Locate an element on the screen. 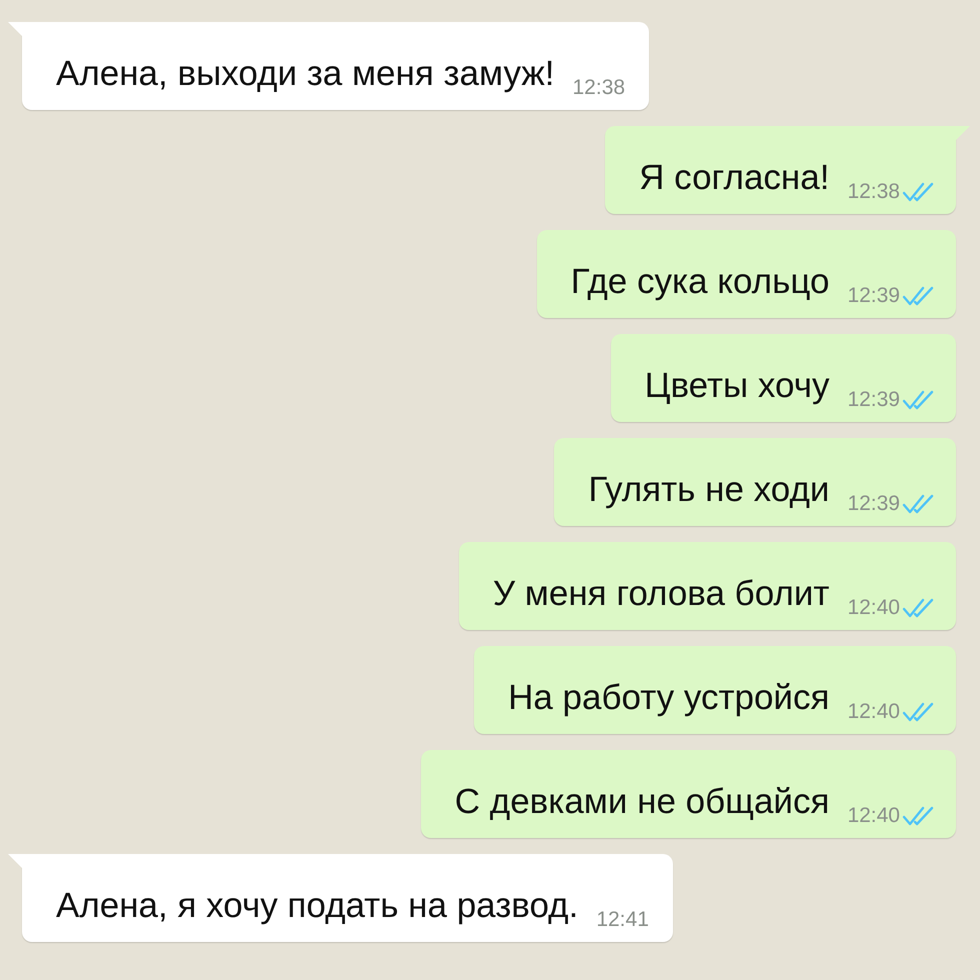 This screenshot has width=980, height=980. message-text: Алена, я хочу подать на развод. is located at coordinates (317, 906).